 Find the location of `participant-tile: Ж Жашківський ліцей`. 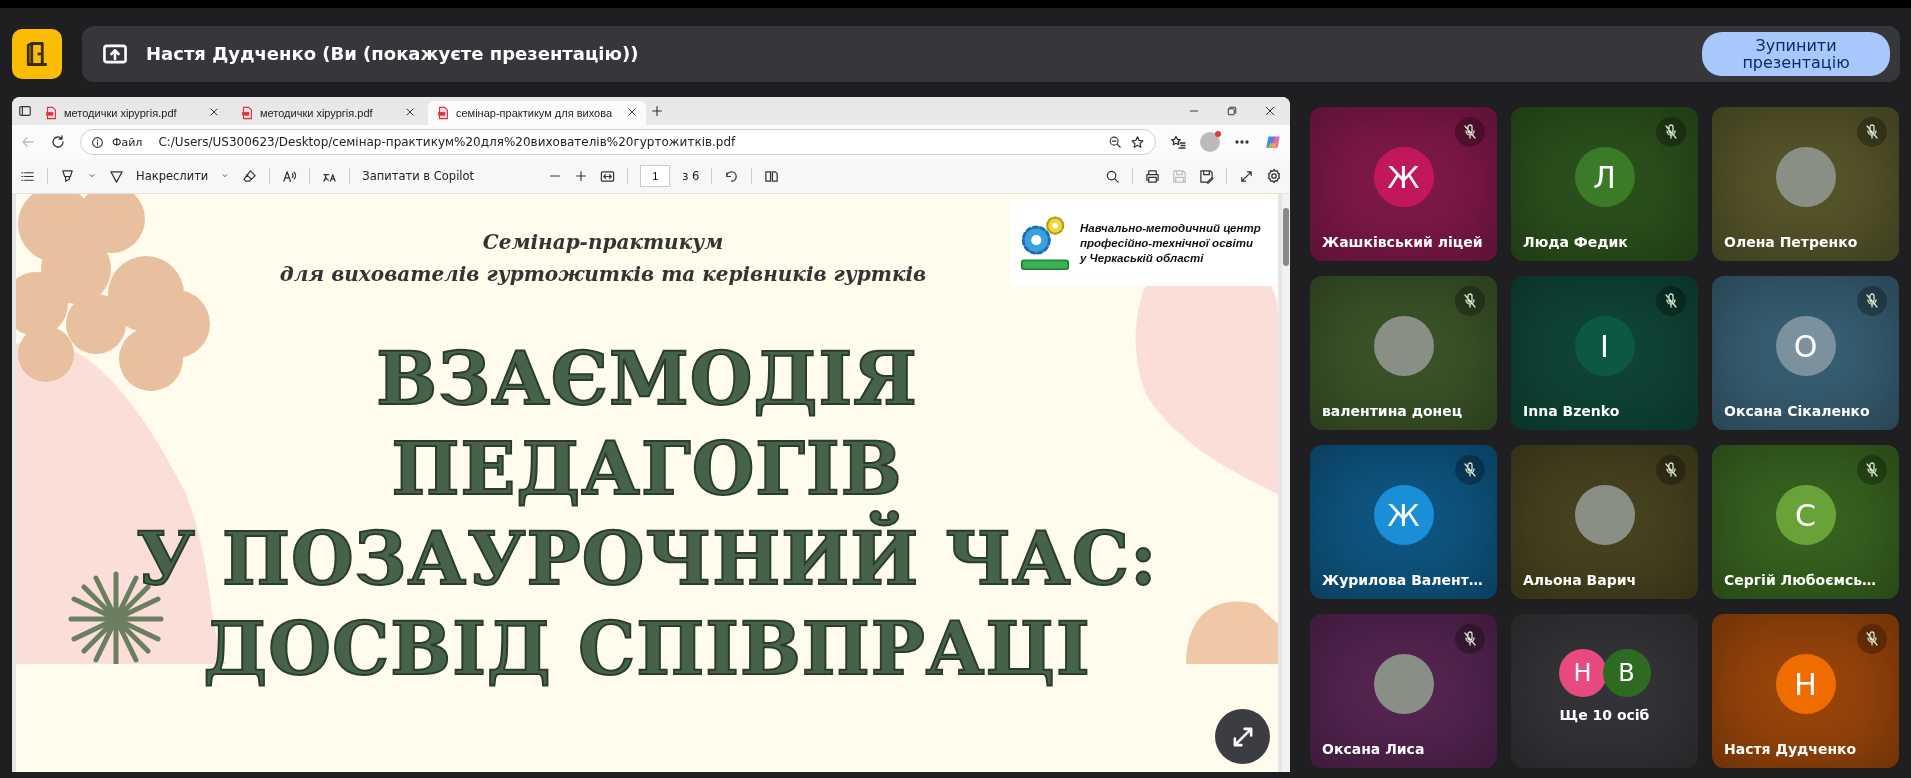

participant-tile: Ж Жашківський ліцей is located at coordinates (1403, 184).